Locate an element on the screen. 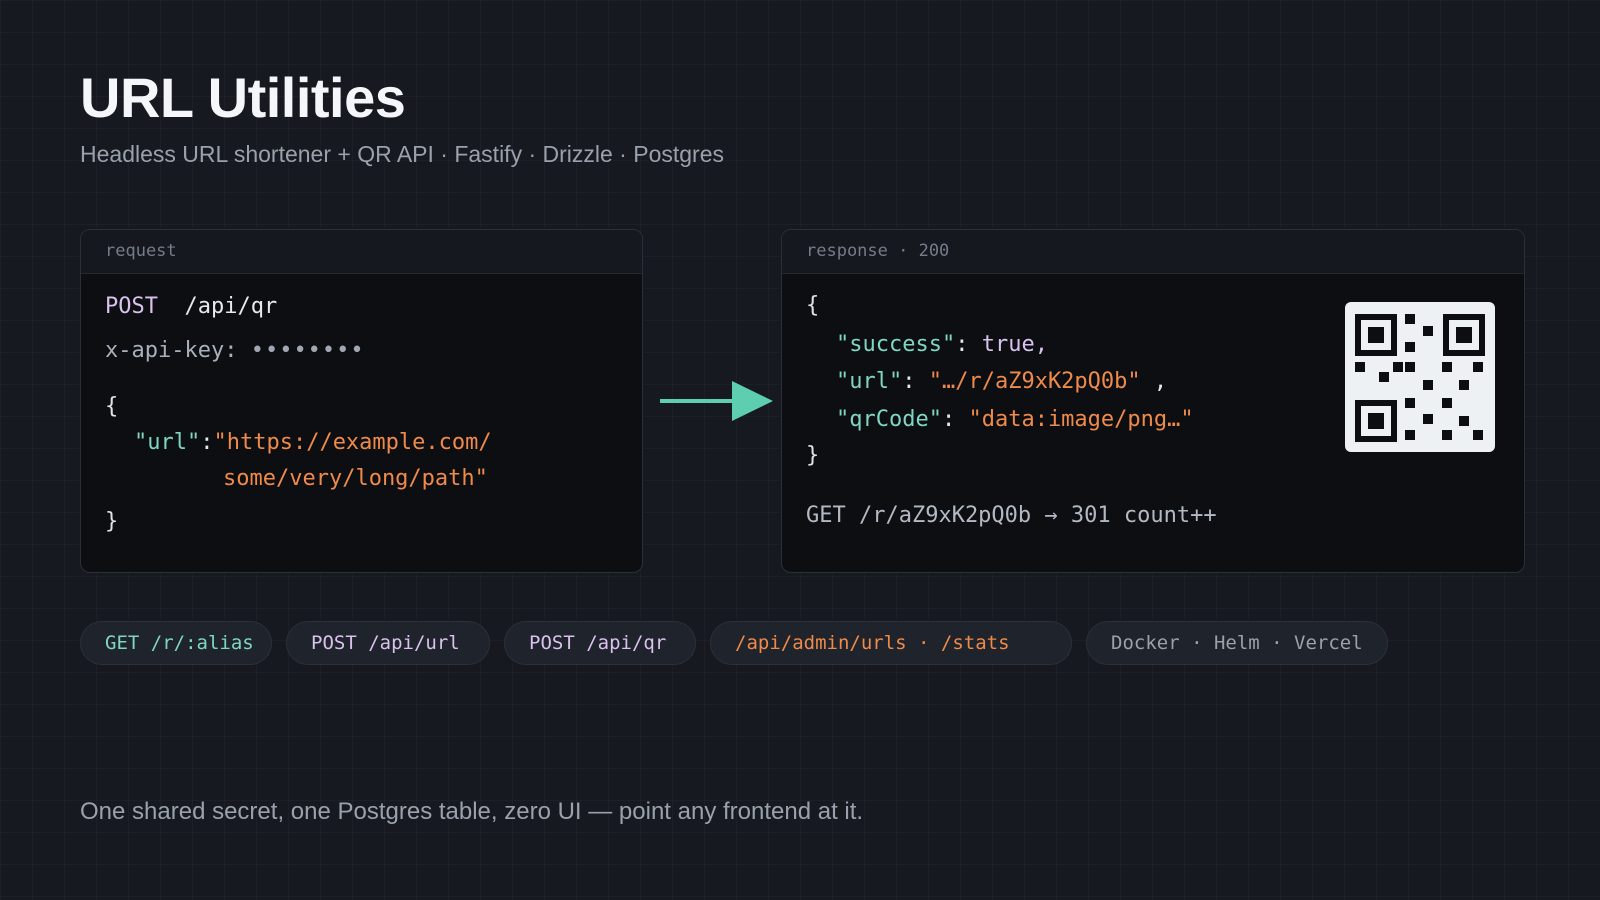 Image resolution: width=1600 pixels, height=900 pixels. request-path: /api/qr is located at coordinates (231, 306).